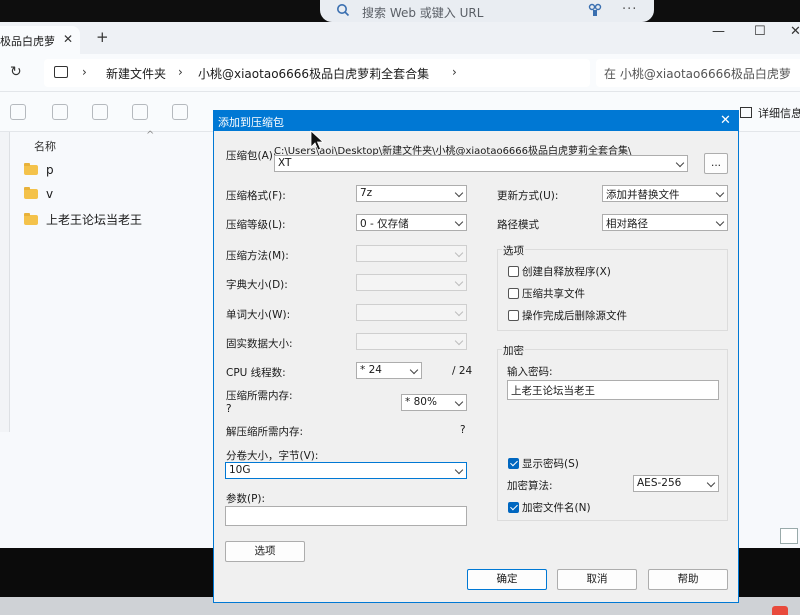 The width and height of the screenshot is (800, 615). Describe the element at coordinates (39, 172) in the screenshot. I see `list-item: p` at that location.